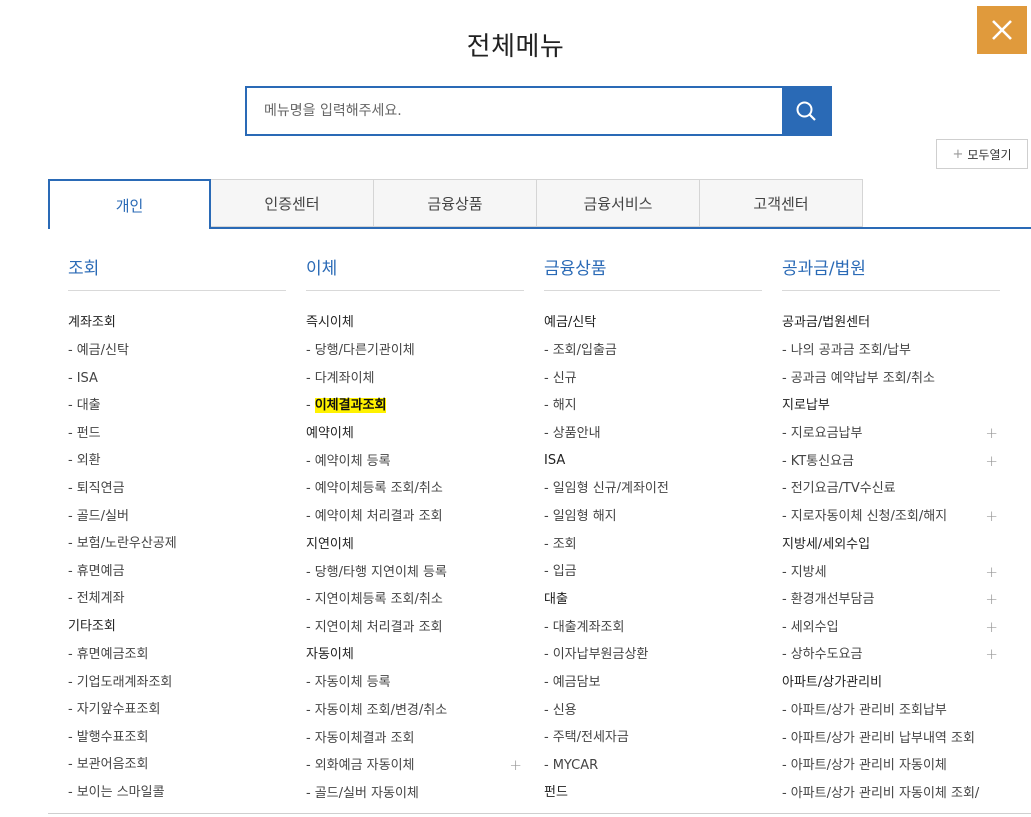 Image resolution: width=1031 pixels, height=817 pixels. Describe the element at coordinates (129, 204) in the screenshot. I see `tab-personal: 개인` at that location.